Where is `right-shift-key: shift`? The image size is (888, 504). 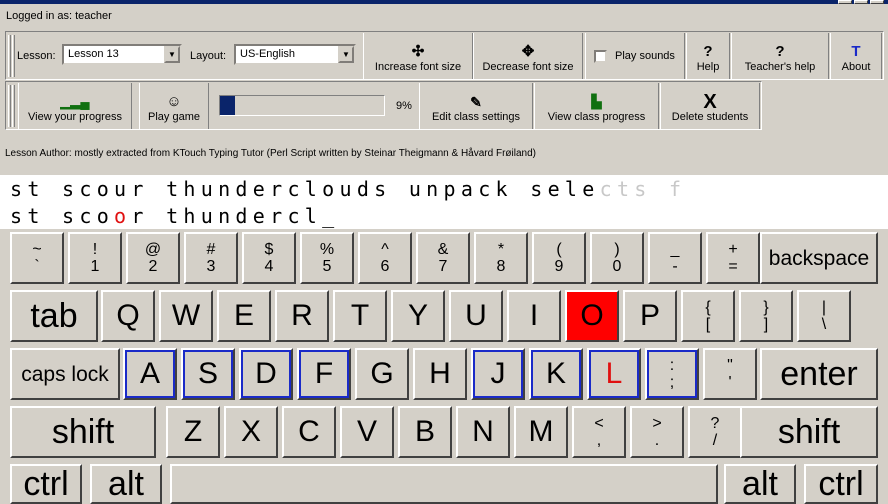
right-shift-key: shift is located at coordinates (809, 432).